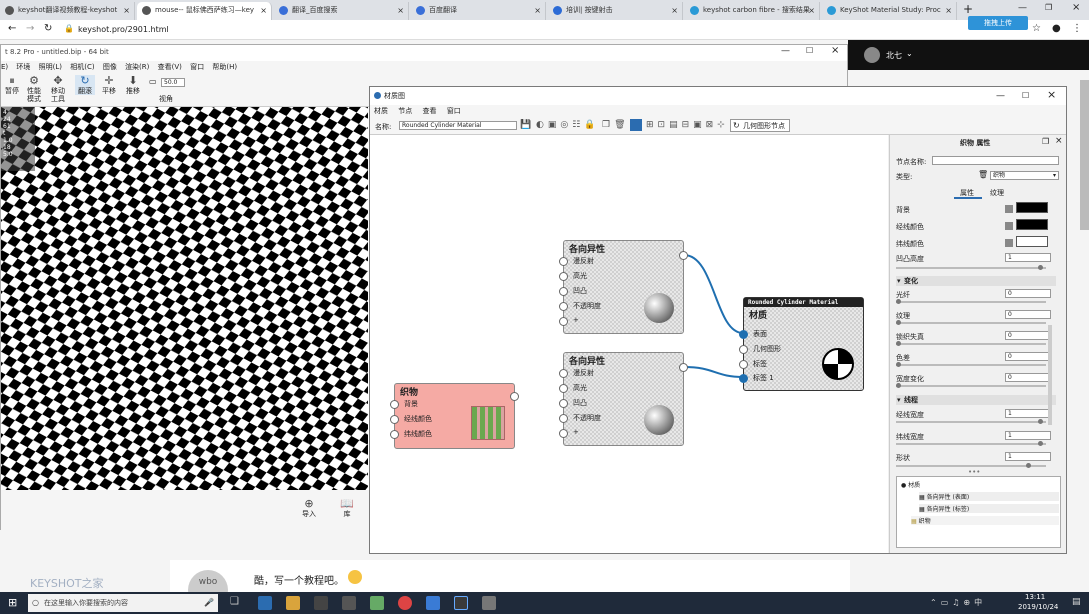 The height and width of the screenshot is (614, 1089). What do you see at coordinates (615, 11) in the screenshot?
I see `tab-5: 培训| 按键射击 ×` at bounding box center [615, 11].